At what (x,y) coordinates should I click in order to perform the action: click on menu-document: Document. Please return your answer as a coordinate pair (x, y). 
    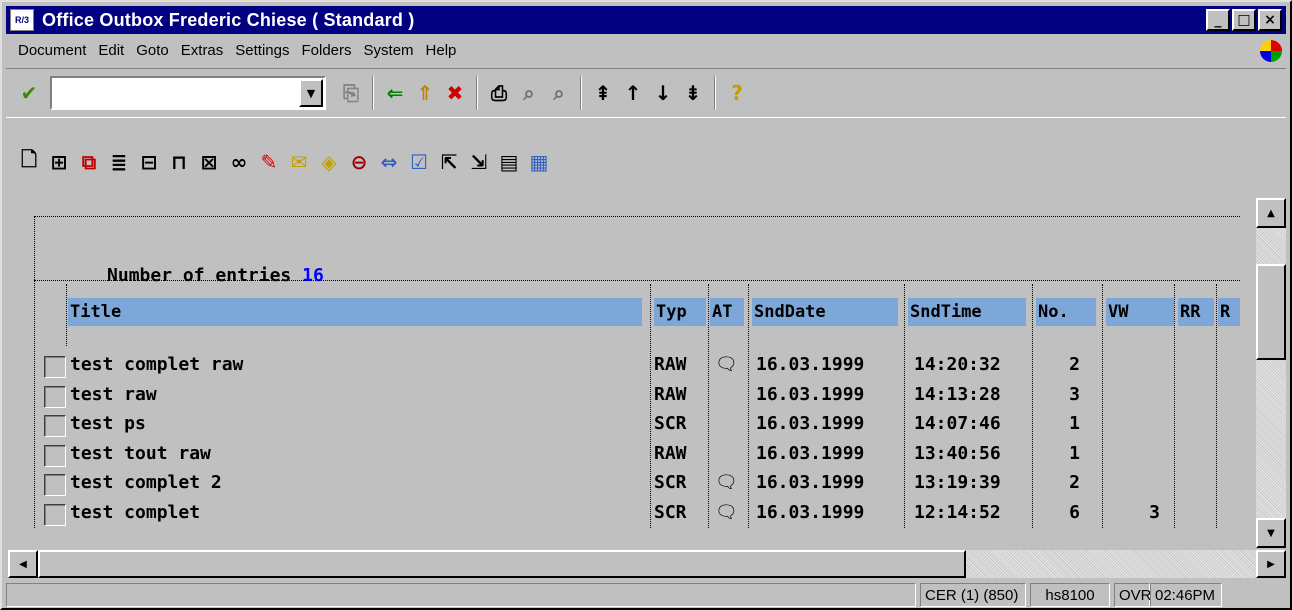
    Looking at the image, I should click on (52, 50).